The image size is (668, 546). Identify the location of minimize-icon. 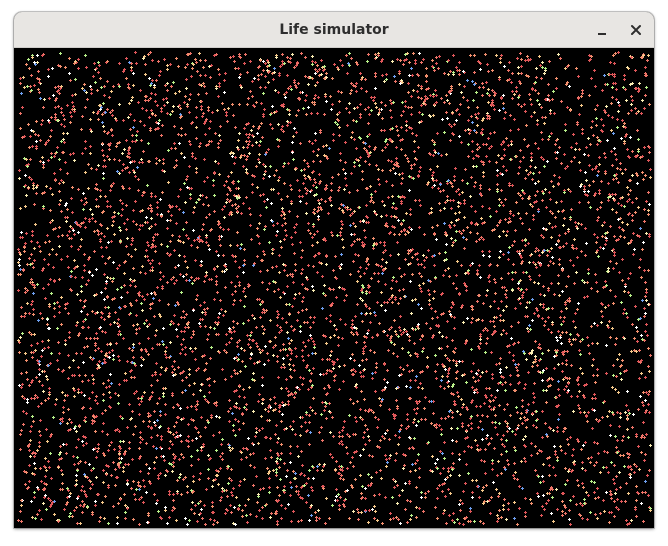
(602, 34).